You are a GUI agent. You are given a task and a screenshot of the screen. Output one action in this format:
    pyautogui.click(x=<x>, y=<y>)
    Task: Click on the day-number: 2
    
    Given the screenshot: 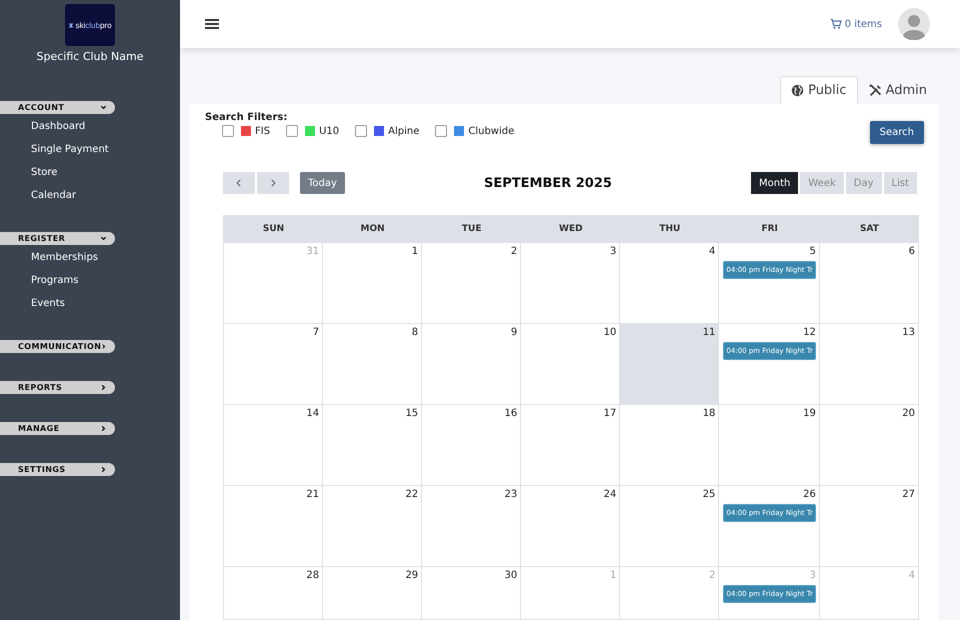 What is the action you would take?
    pyautogui.click(x=514, y=251)
    